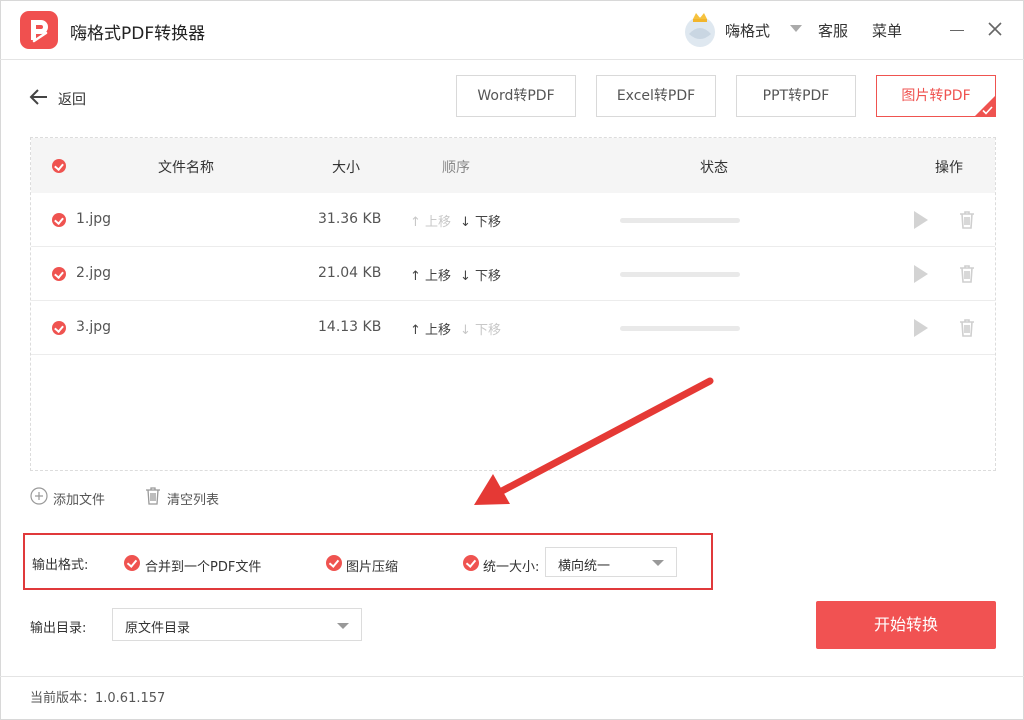 This screenshot has width=1024, height=720. Describe the element at coordinates (346, 168) in the screenshot. I see `header-size: 大小` at that location.